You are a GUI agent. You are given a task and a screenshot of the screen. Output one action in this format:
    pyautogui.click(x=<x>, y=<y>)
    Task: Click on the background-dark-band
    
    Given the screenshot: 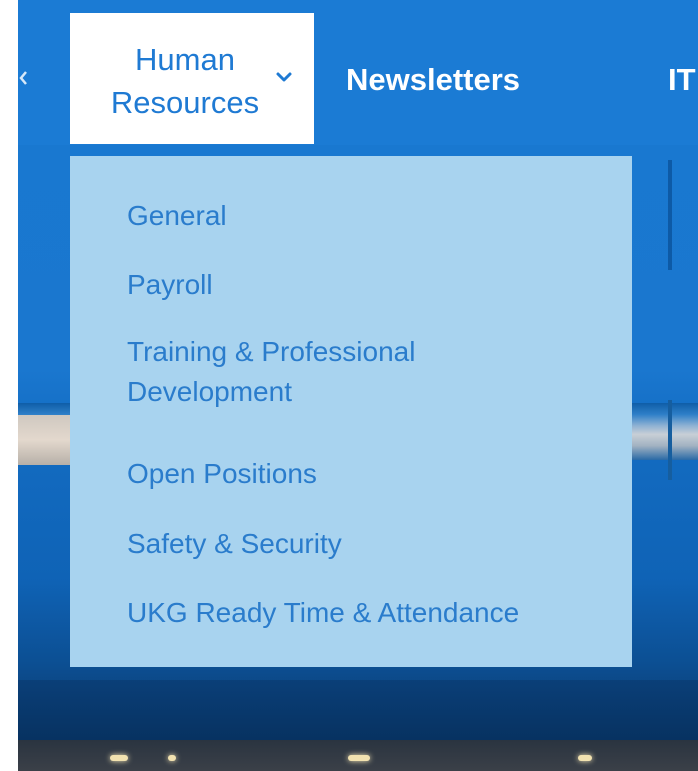 What is the action you would take?
    pyautogui.click(x=358, y=710)
    